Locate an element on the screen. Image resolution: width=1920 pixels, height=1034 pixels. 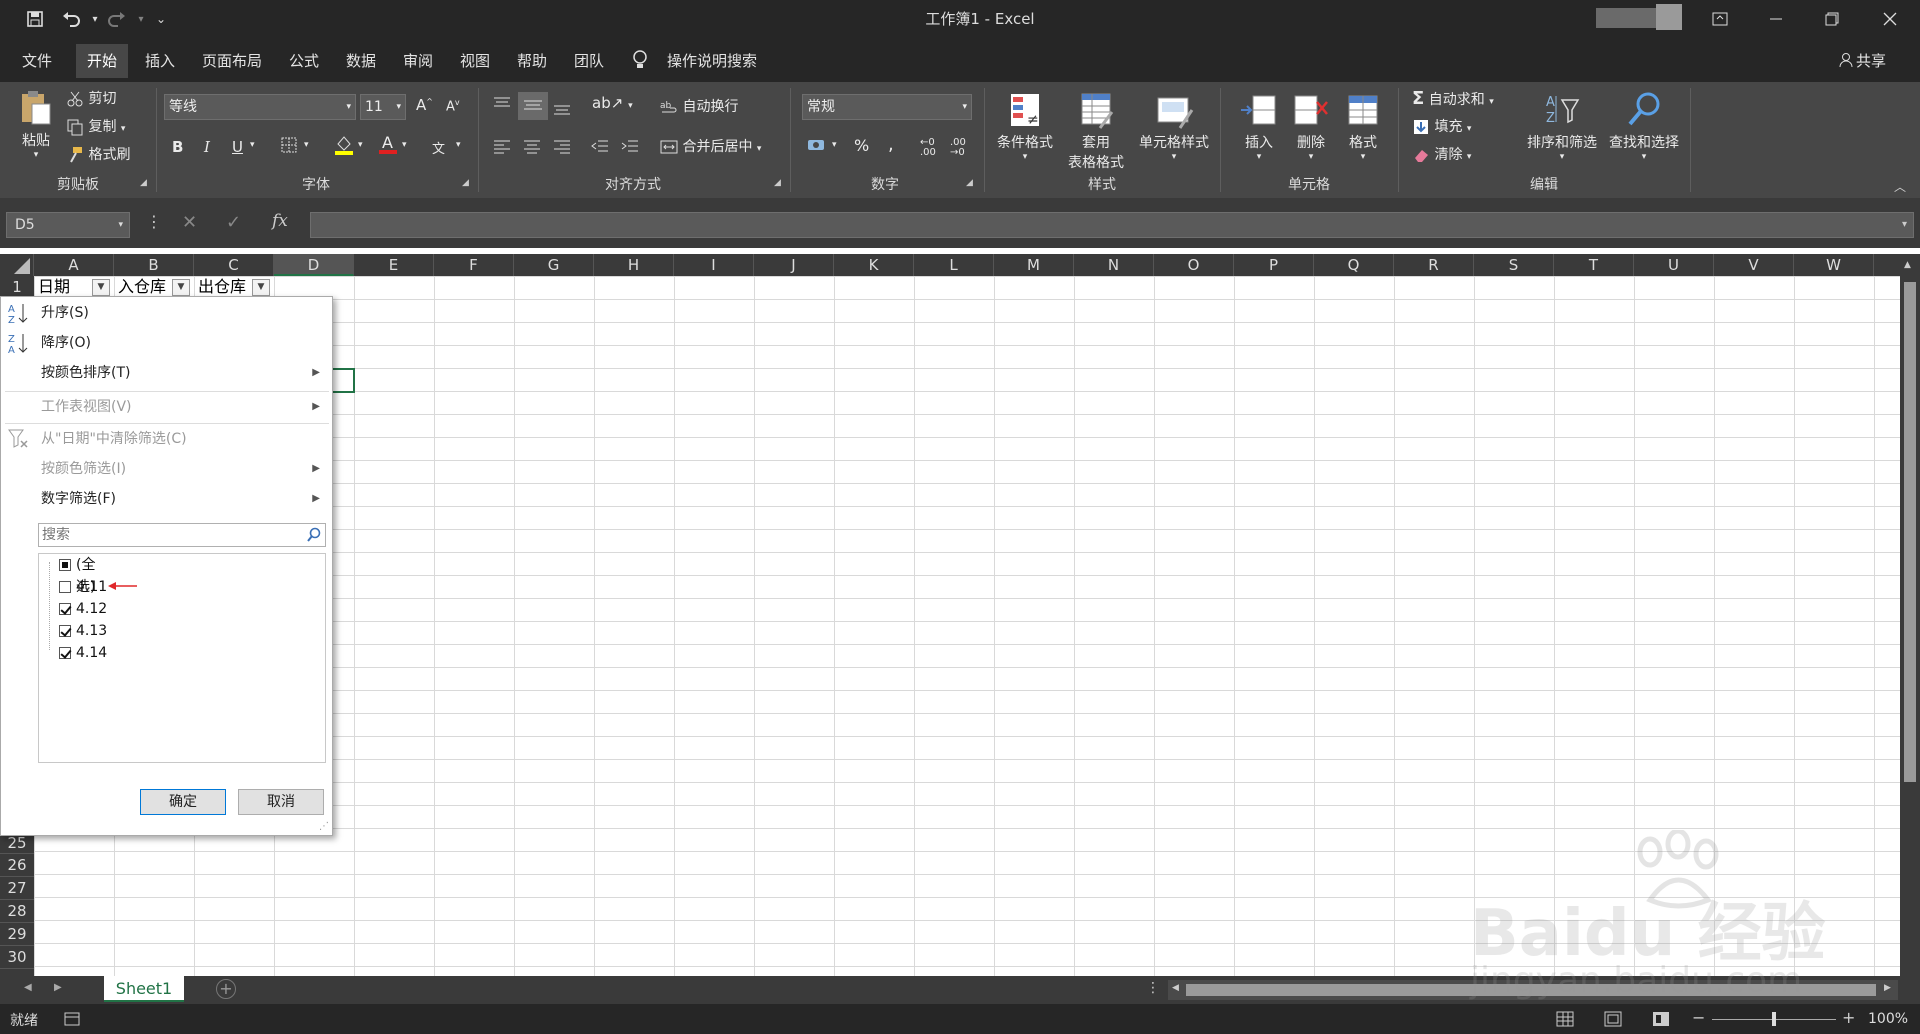
filter-dropdown-out: ▼ is located at coordinates (261, 287).